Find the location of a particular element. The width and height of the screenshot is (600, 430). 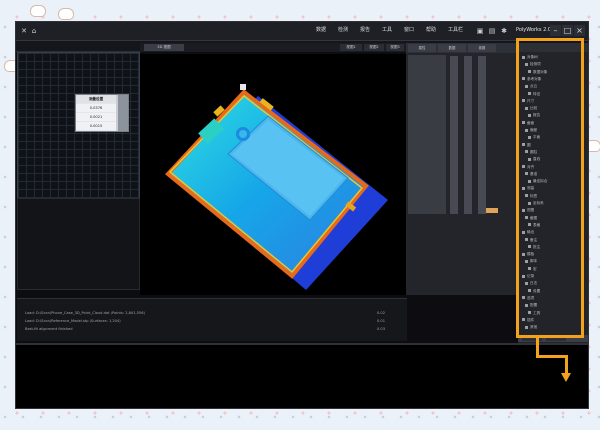

home-icon: ⌂ is located at coordinates (34, 31).